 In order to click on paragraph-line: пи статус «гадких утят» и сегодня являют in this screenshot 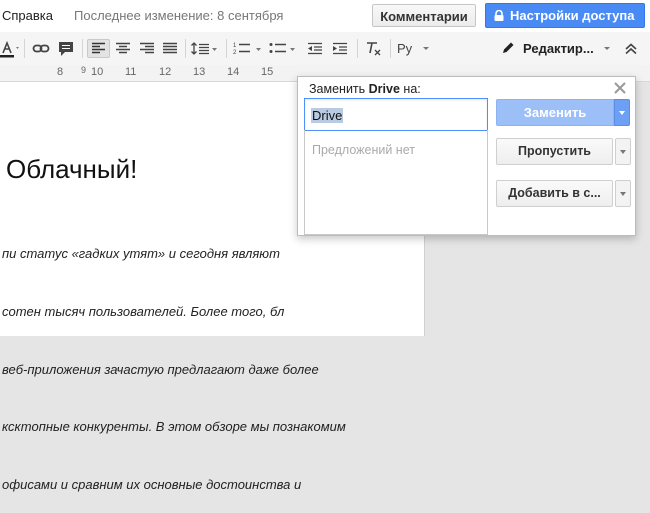, I will do `click(141, 254)`.